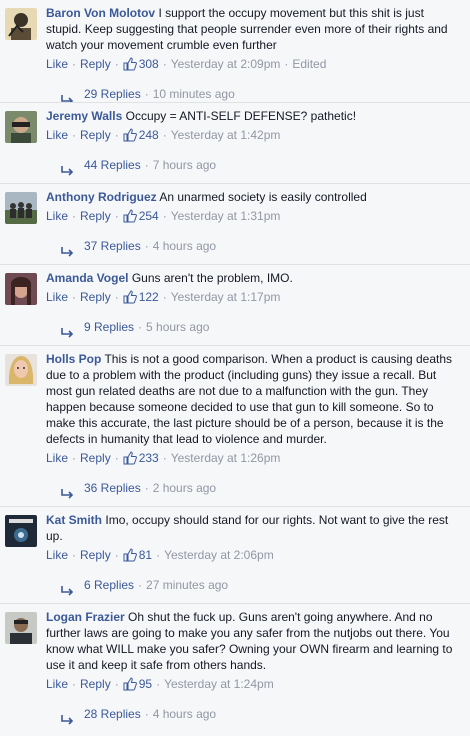 This screenshot has width=470, height=736. What do you see at coordinates (219, 684) in the screenshot?
I see `timestamp: Yesterday at 1:24pm` at bounding box center [219, 684].